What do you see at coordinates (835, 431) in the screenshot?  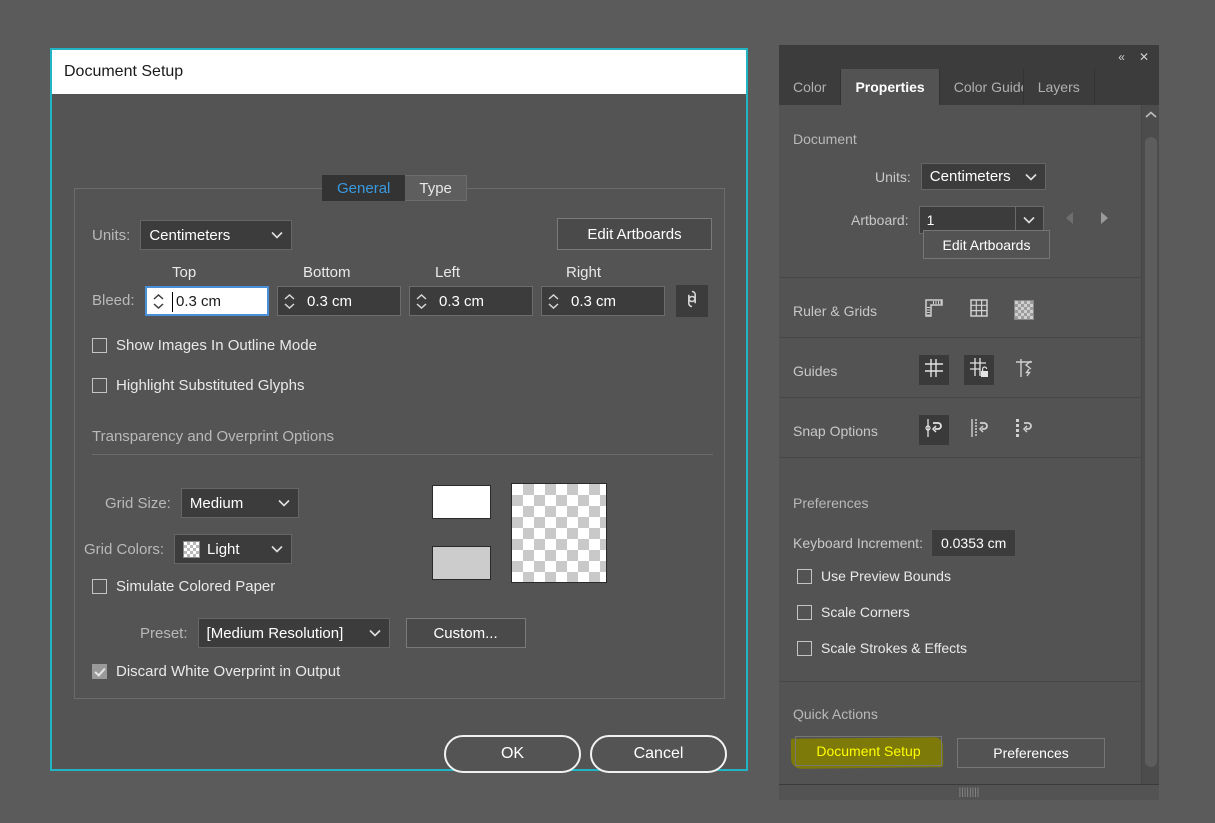 I see `snap-options-label: Snap Options` at bounding box center [835, 431].